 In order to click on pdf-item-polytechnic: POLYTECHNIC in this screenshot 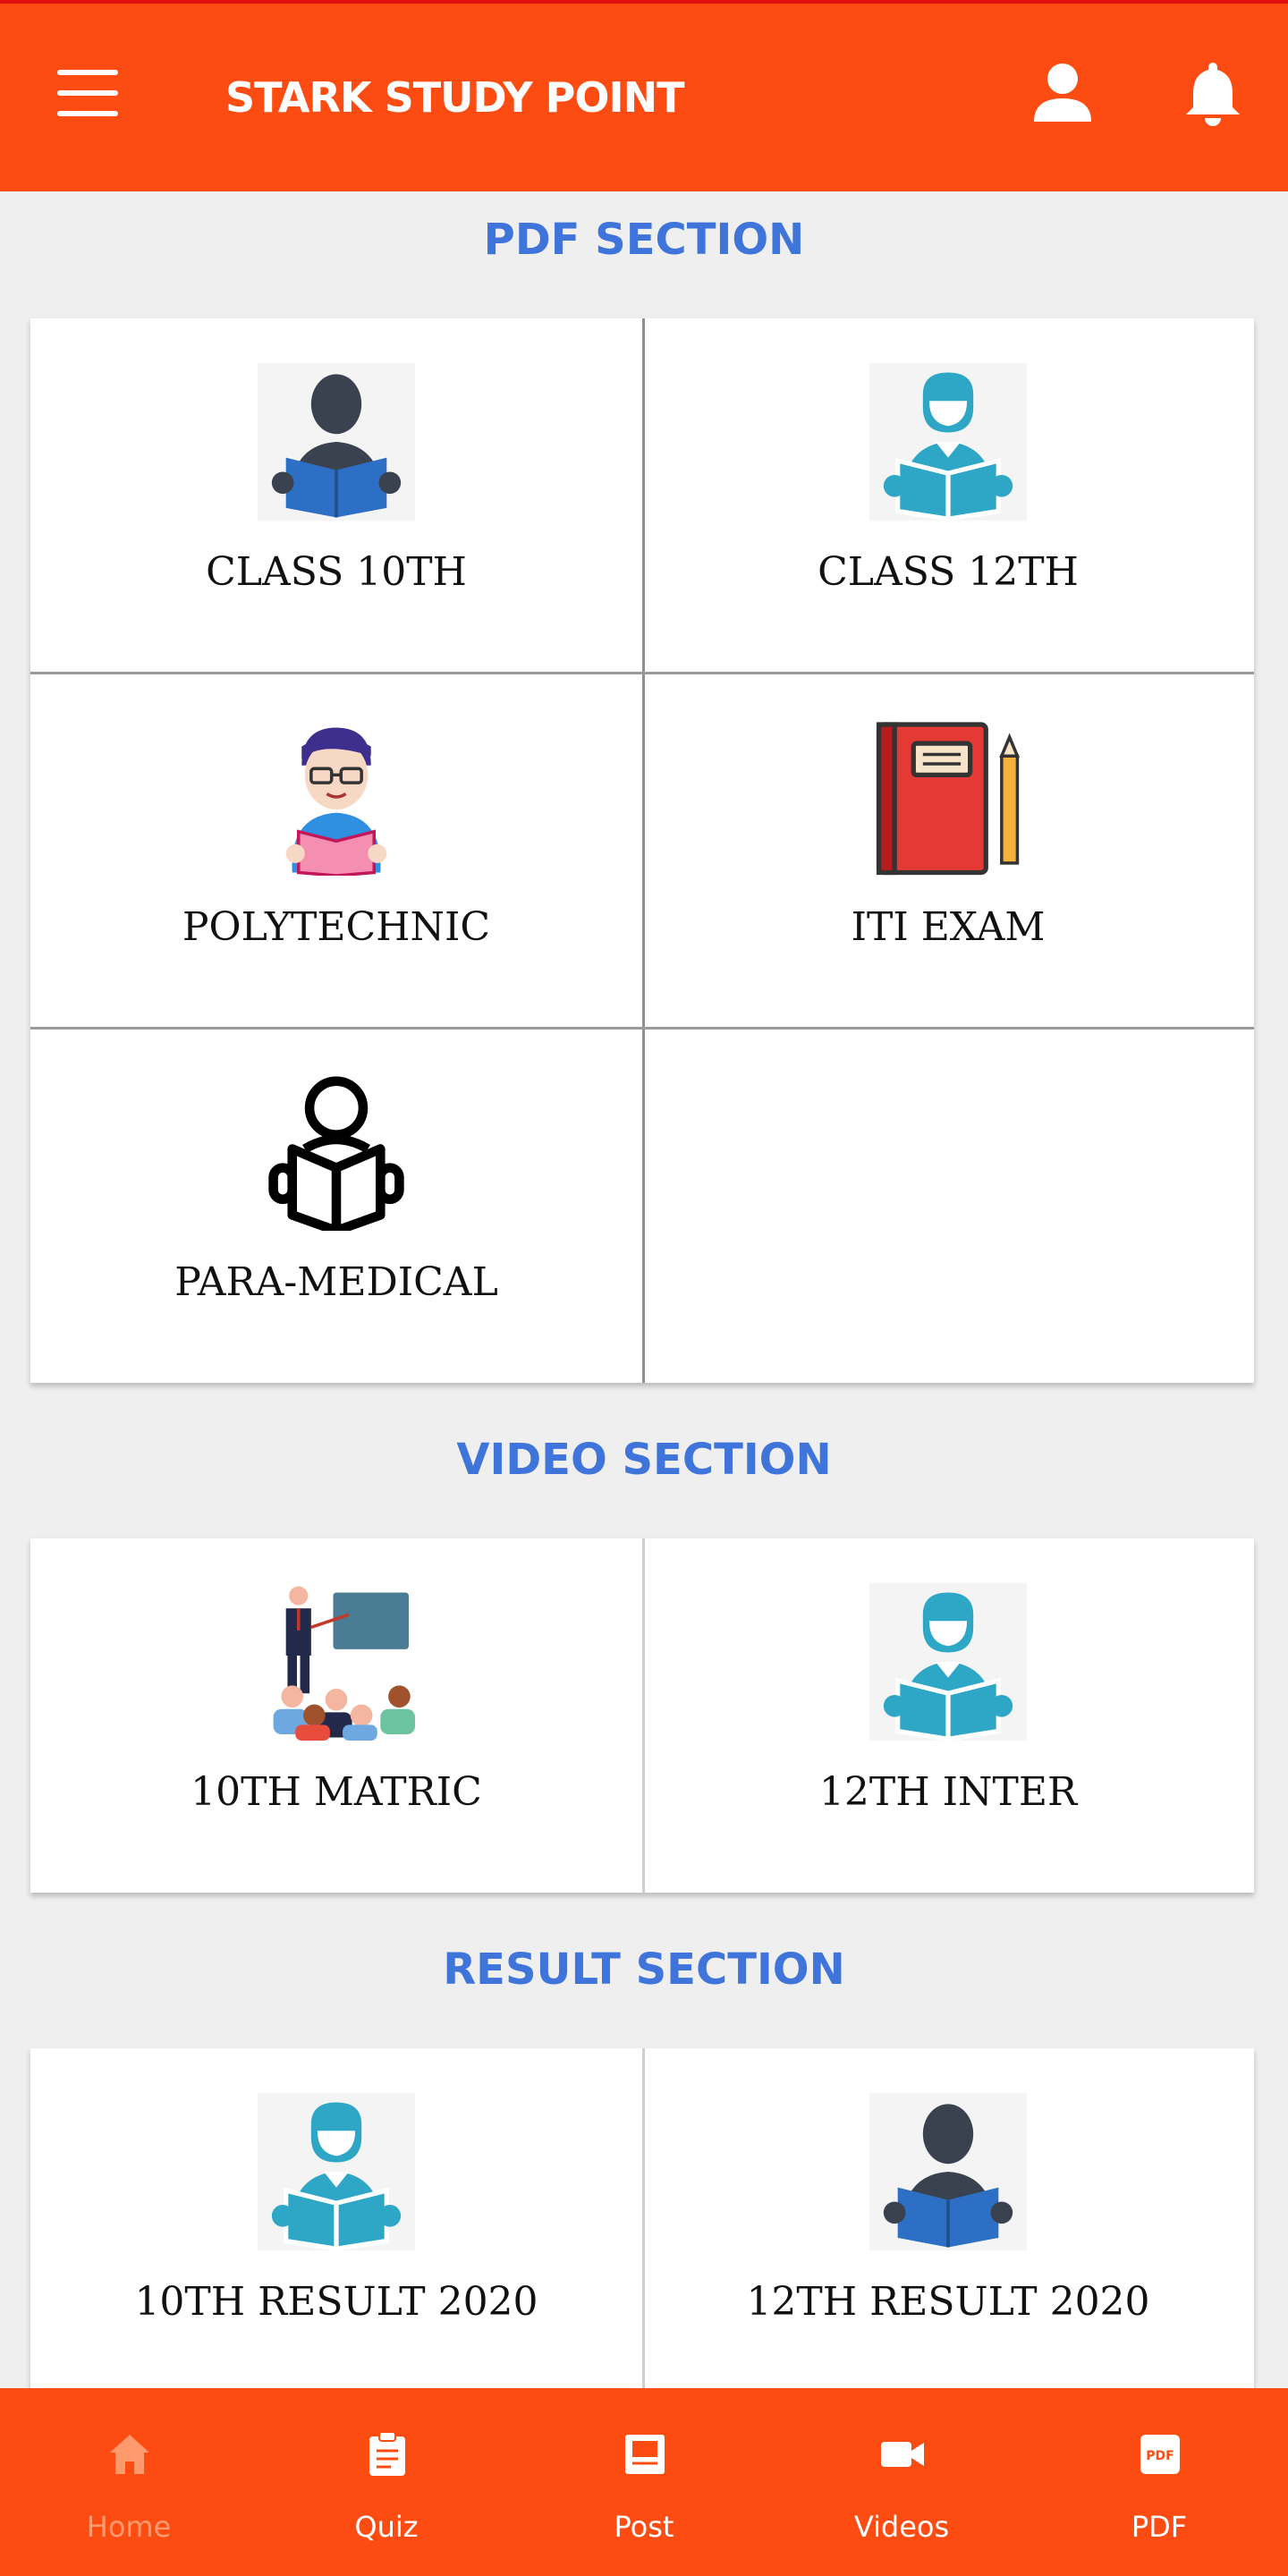, I will do `click(336, 852)`.